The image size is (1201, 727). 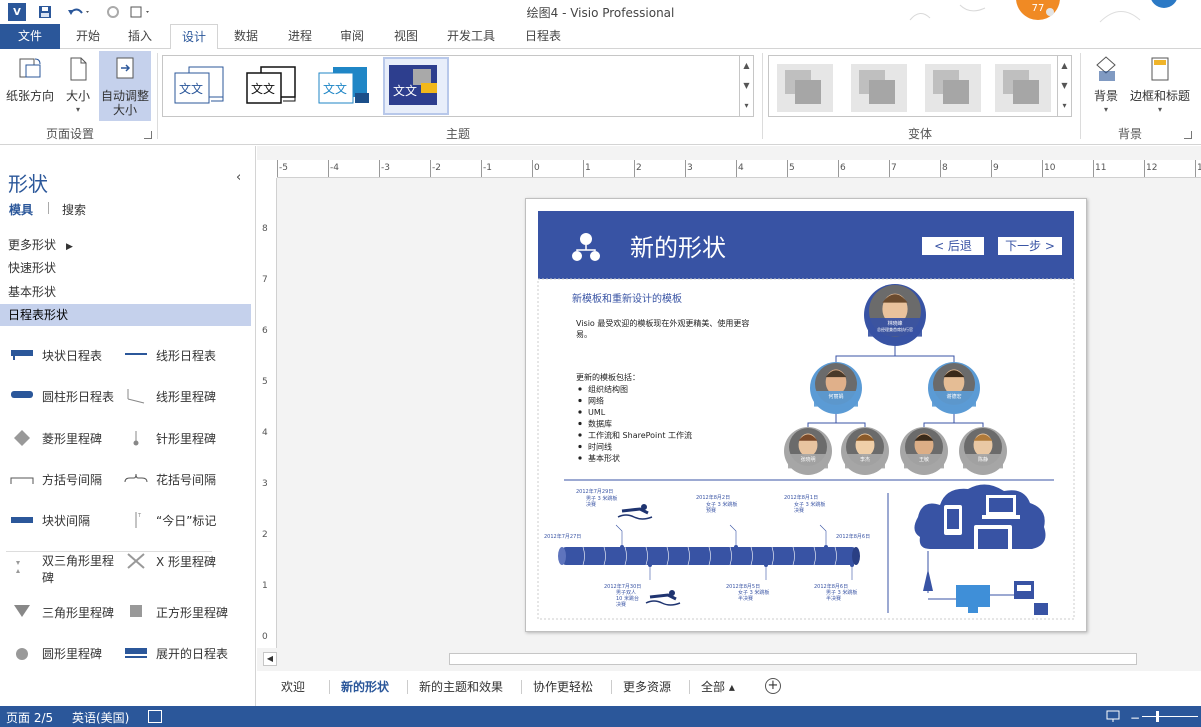 I want to click on cloud-network-illustration, so click(x=981, y=549).